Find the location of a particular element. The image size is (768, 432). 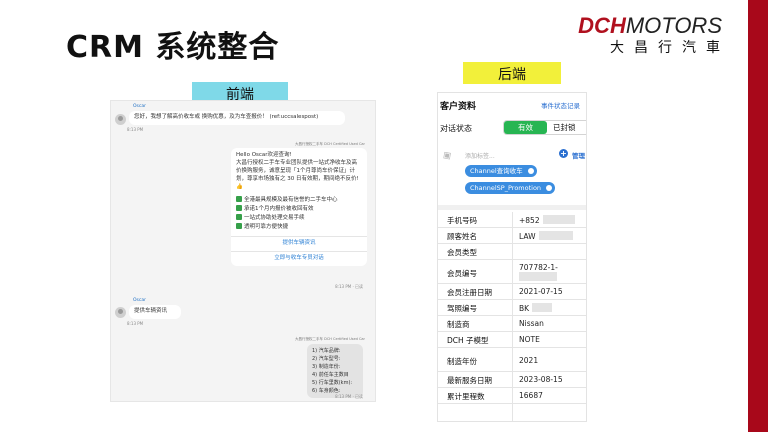

field-label: 累计里程数 is located at coordinates (466, 396).